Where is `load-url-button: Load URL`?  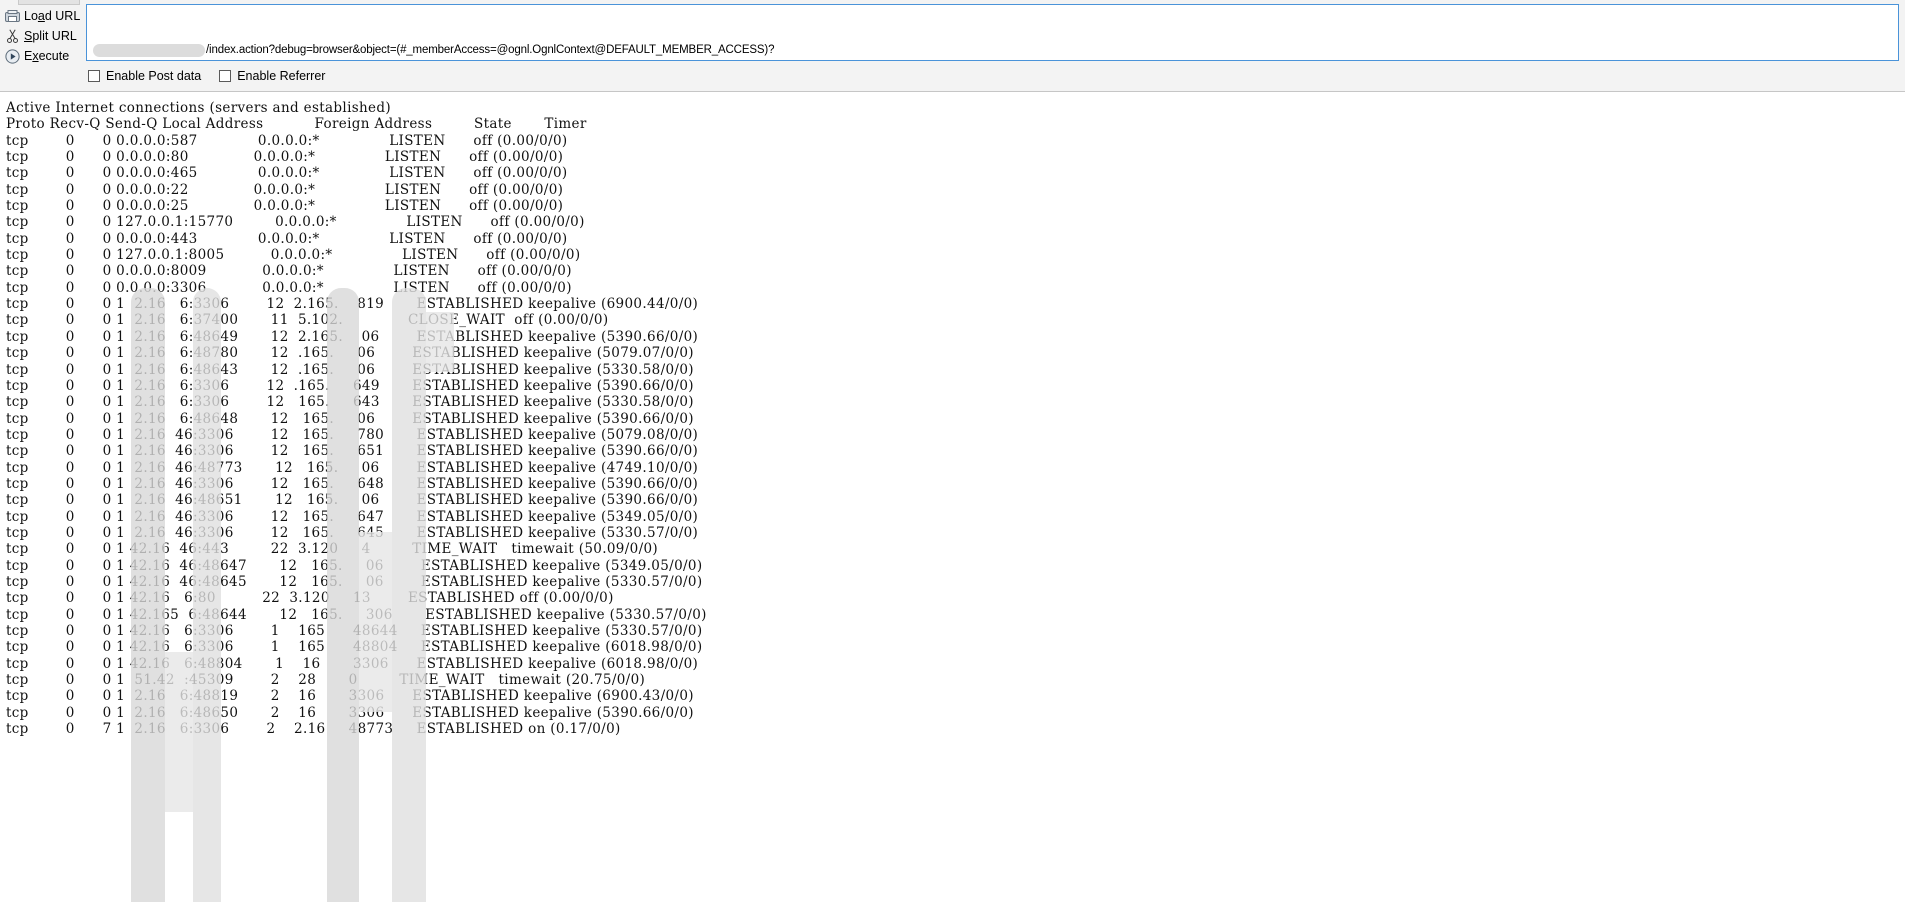
load-url-button: Load URL is located at coordinates (42, 16).